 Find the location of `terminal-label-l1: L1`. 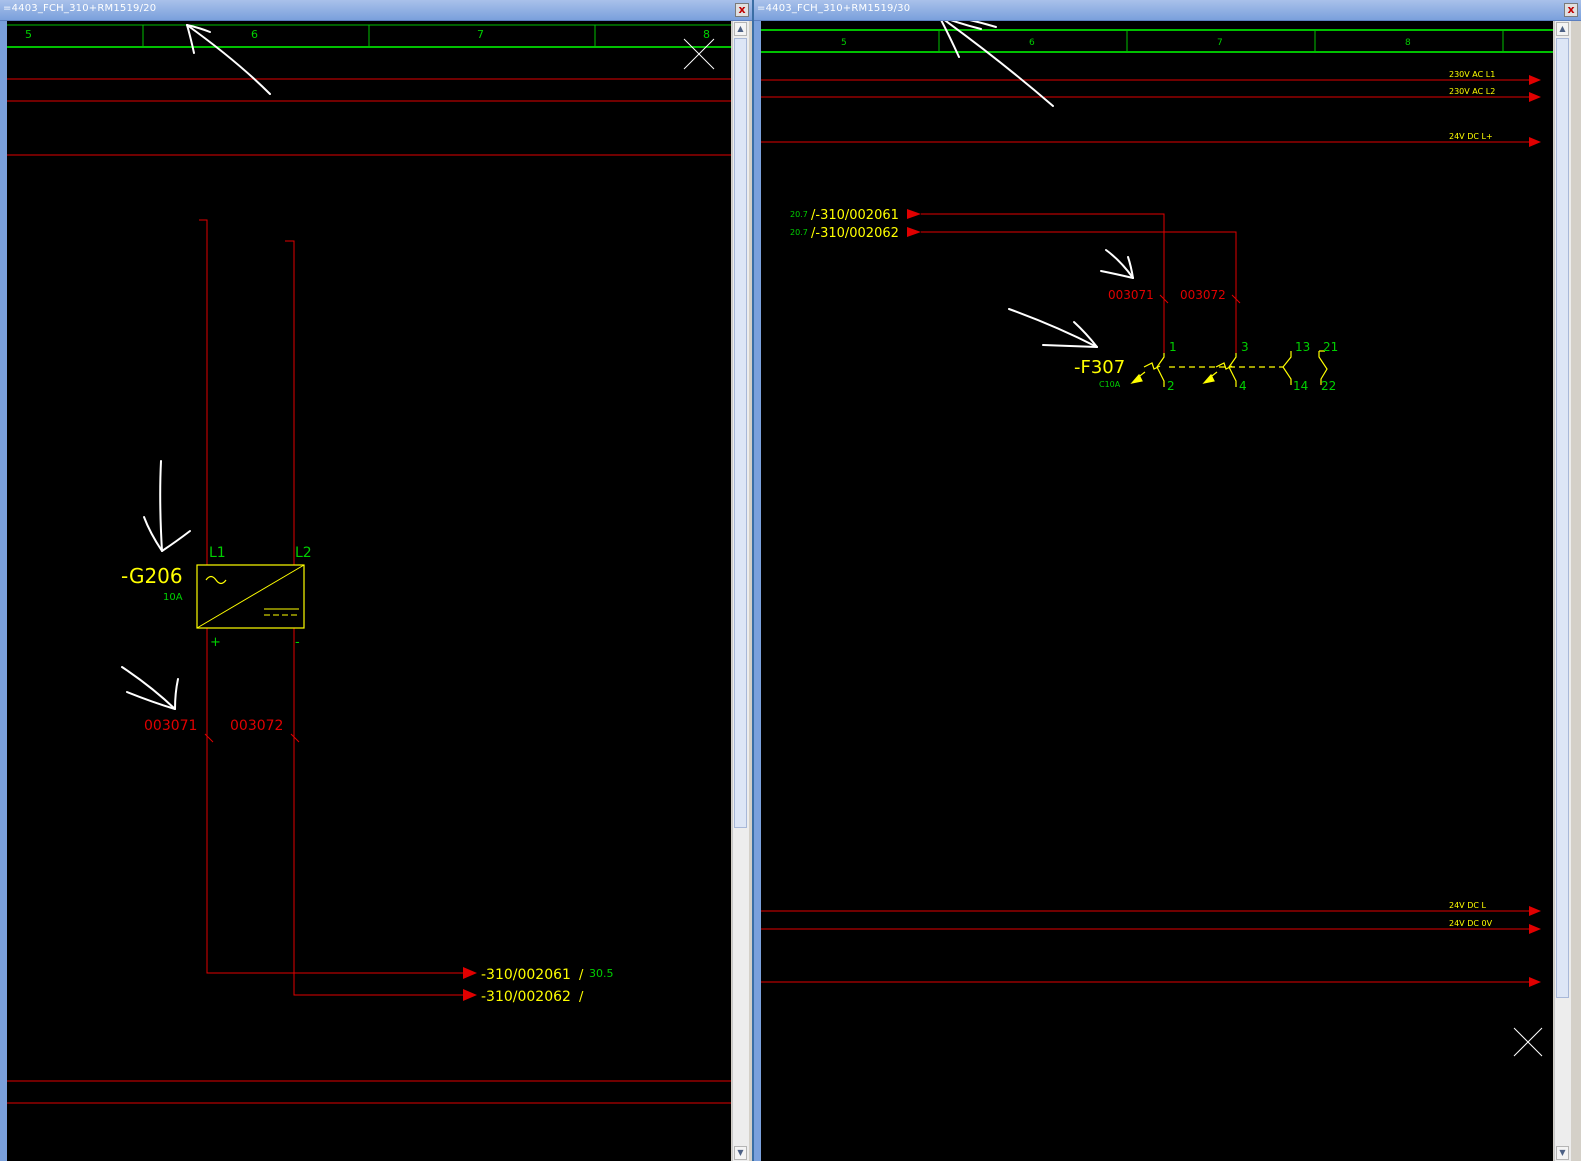

terminal-label-l1: L1 is located at coordinates (217, 553).